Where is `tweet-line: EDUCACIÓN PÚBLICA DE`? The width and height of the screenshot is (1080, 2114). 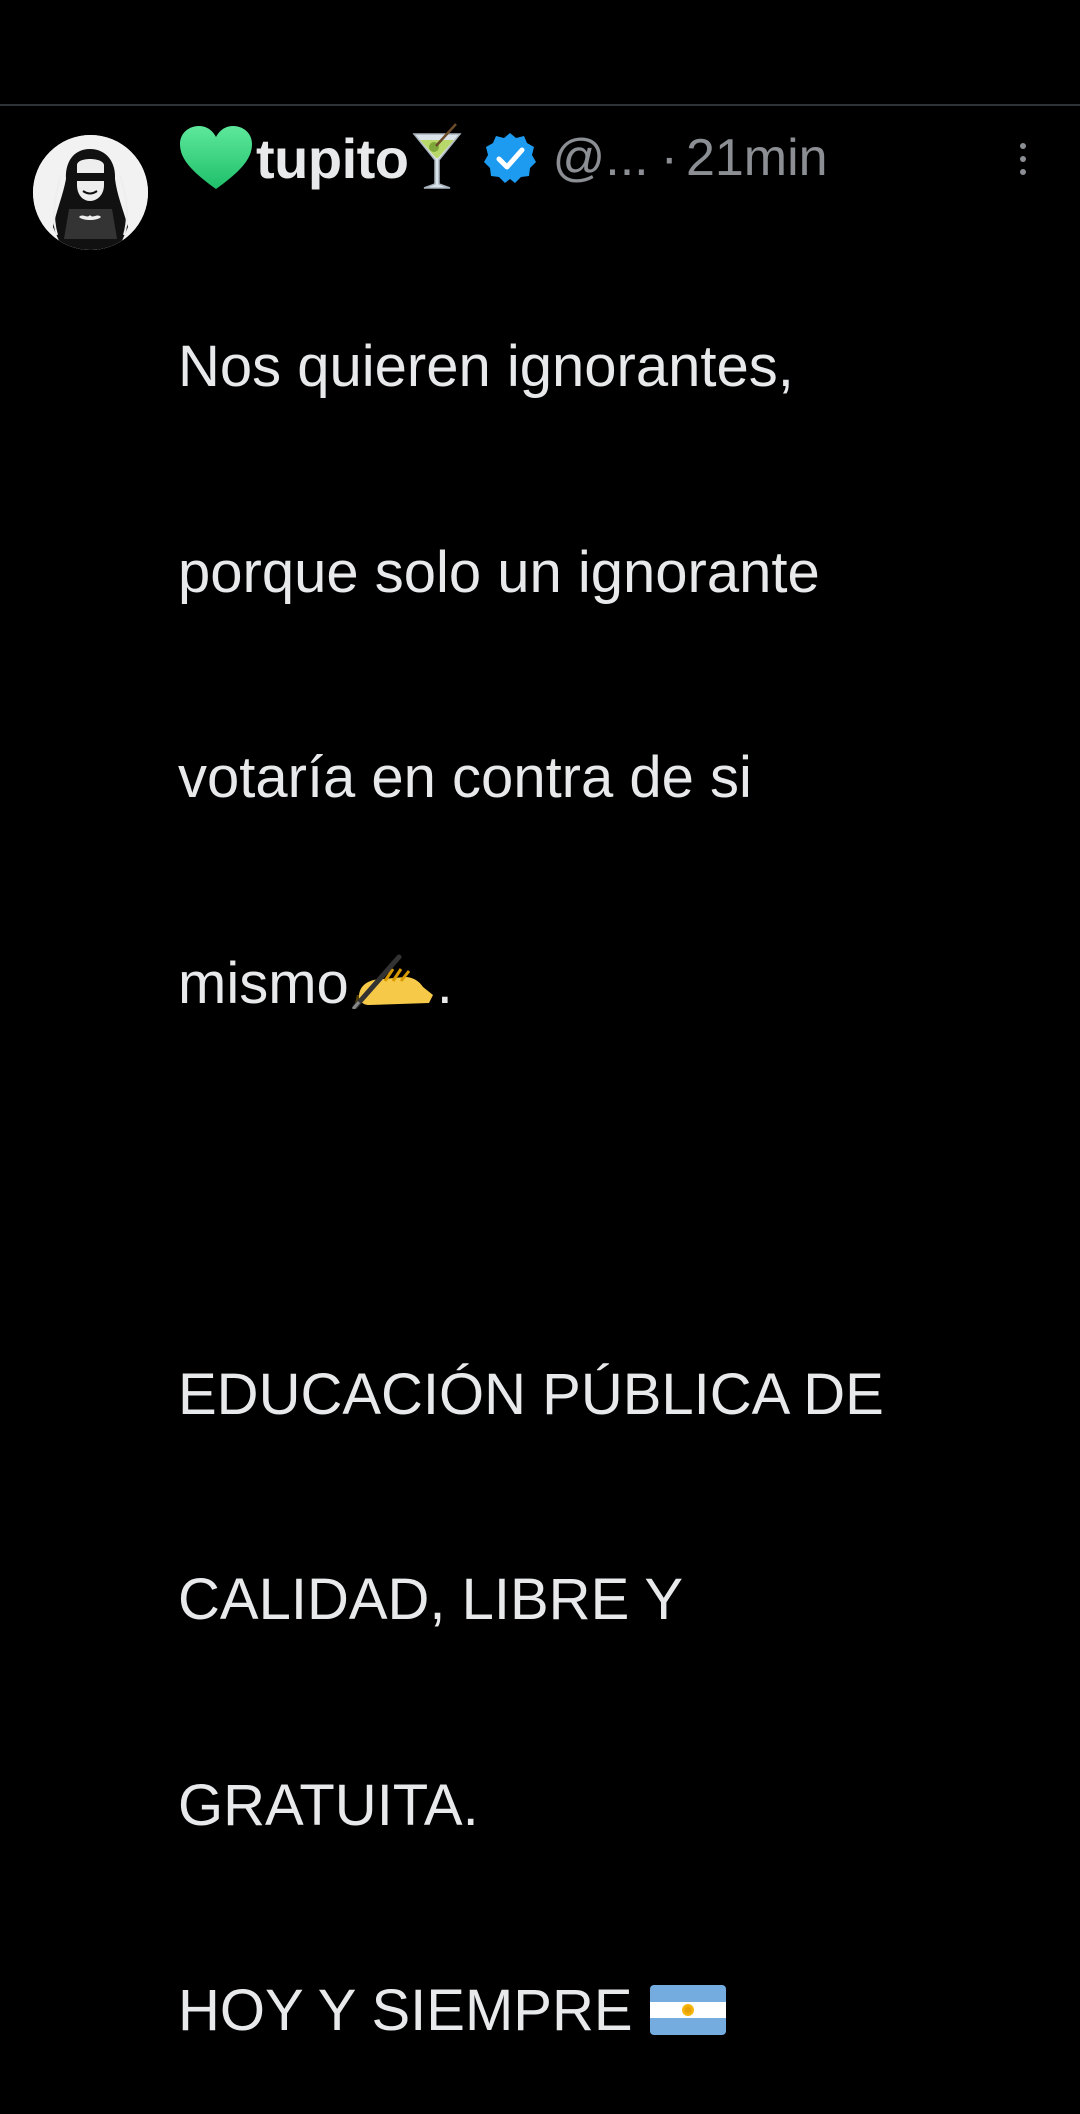
tweet-line: EDUCACIÓN PÚBLICA DE is located at coordinates (531, 1394).